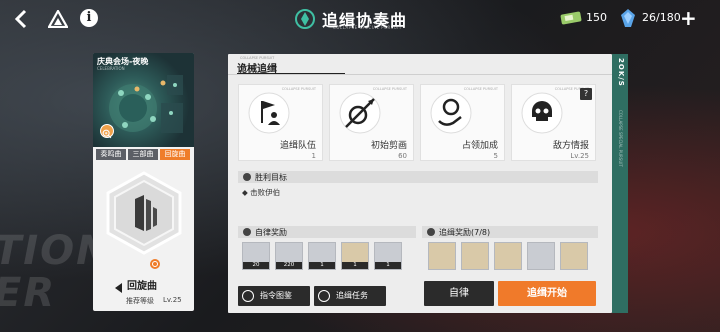 The height and width of the screenshot is (332, 720). Describe the element at coordinates (402, 156) in the screenshot. I see `card-value: 60` at that location.